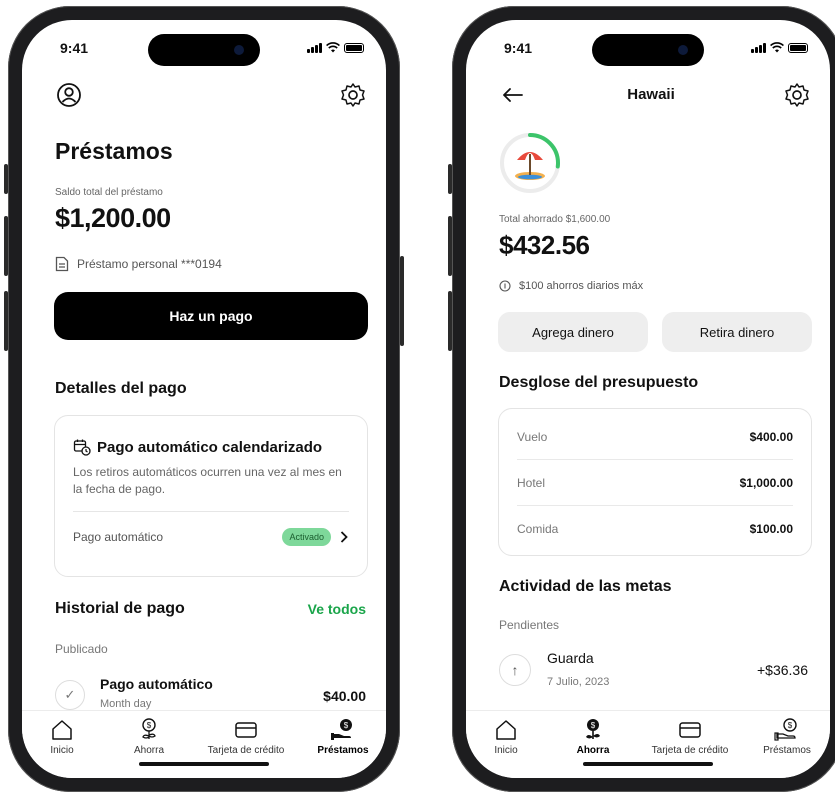 Image resolution: width=835 pixels, height=796 pixels. I want to click on tab-credit-card-label: Tarjeta de crédito, so click(690, 750).